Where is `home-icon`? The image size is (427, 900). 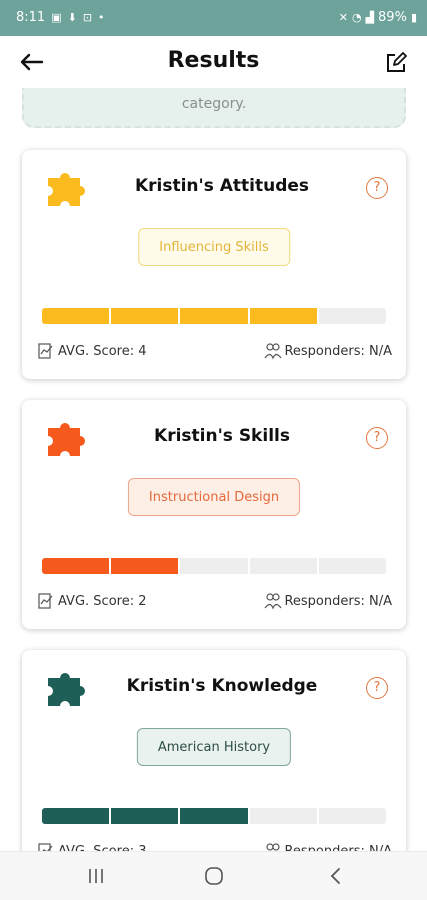
home-icon is located at coordinates (214, 876).